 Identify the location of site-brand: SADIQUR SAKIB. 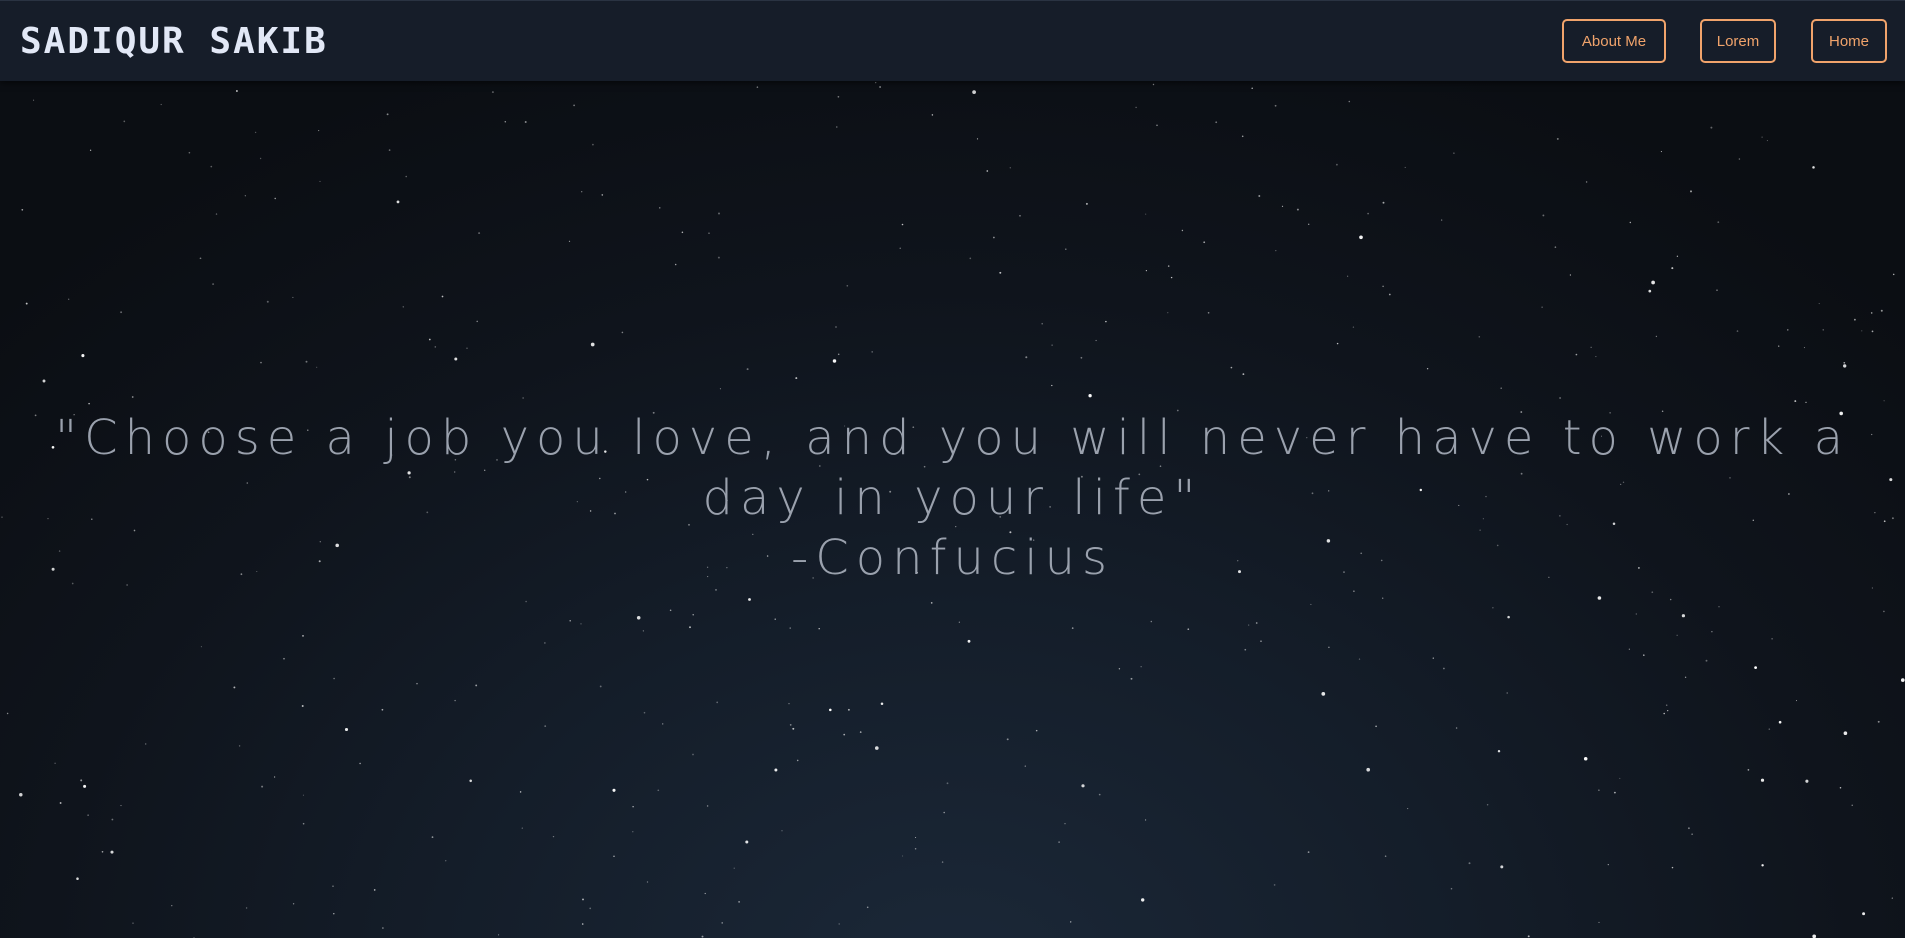
(174, 41).